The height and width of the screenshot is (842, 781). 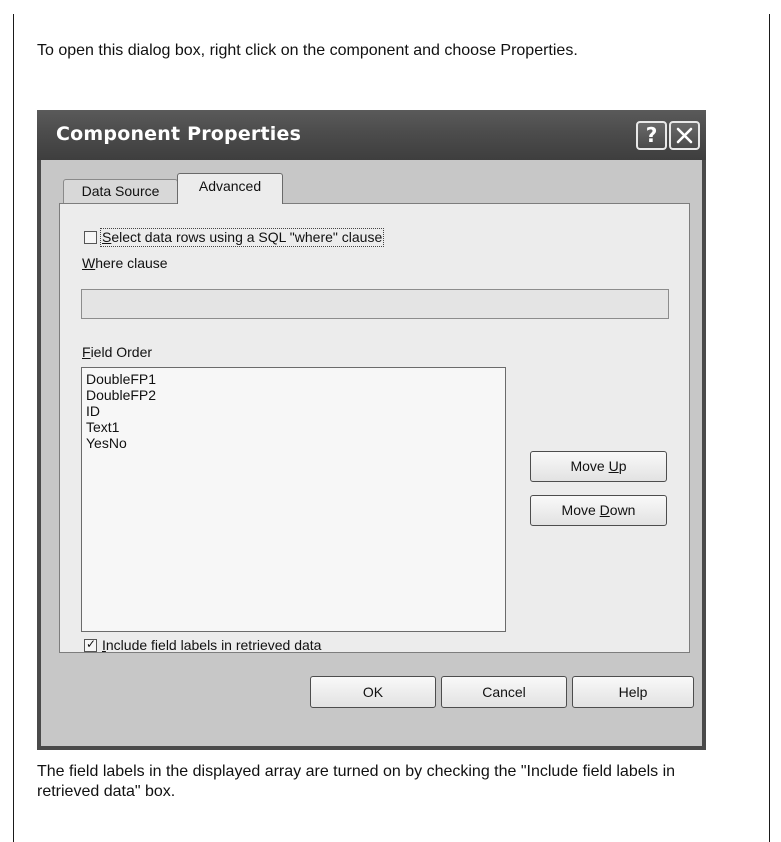 What do you see at coordinates (684, 135) in the screenshot?
I see `close-x-icon` at bounding box center [684, 135].